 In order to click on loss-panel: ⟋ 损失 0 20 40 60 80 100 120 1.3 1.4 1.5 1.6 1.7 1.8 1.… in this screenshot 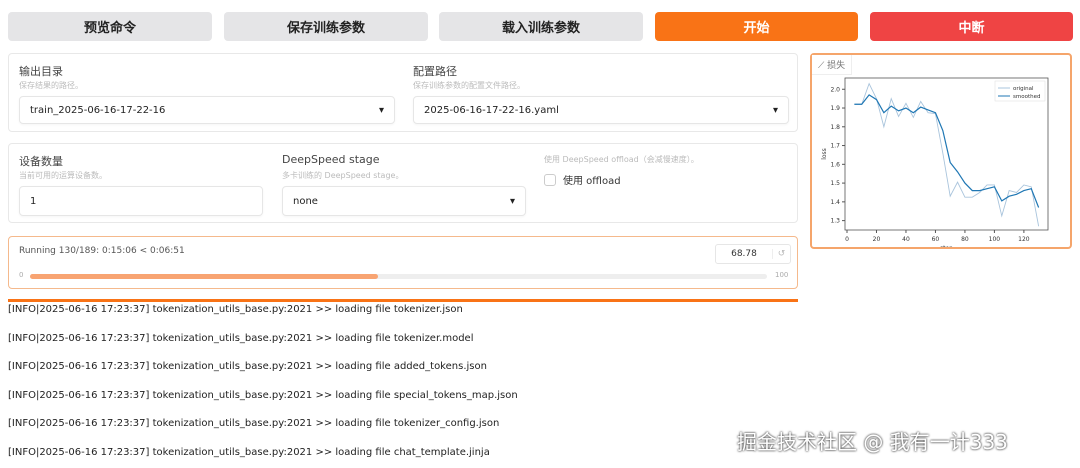, I will do `click(941, 151)`.